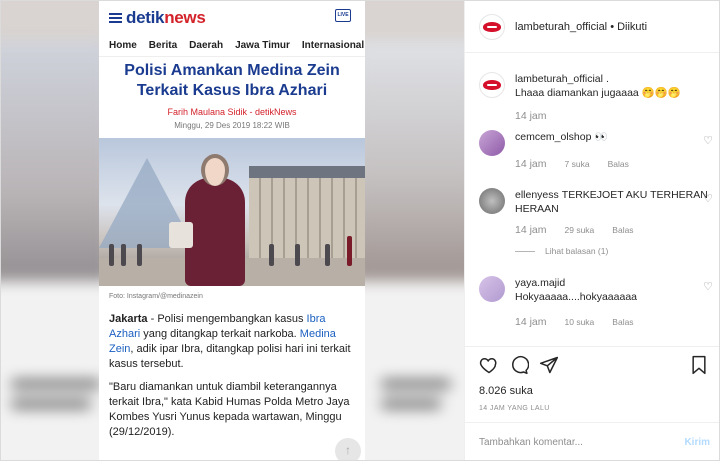 The image size is (720, 461). What do you see at coordinates (607, 79) in the screenshot?
I see `comment-text: .` at bounding box center [607, 79].